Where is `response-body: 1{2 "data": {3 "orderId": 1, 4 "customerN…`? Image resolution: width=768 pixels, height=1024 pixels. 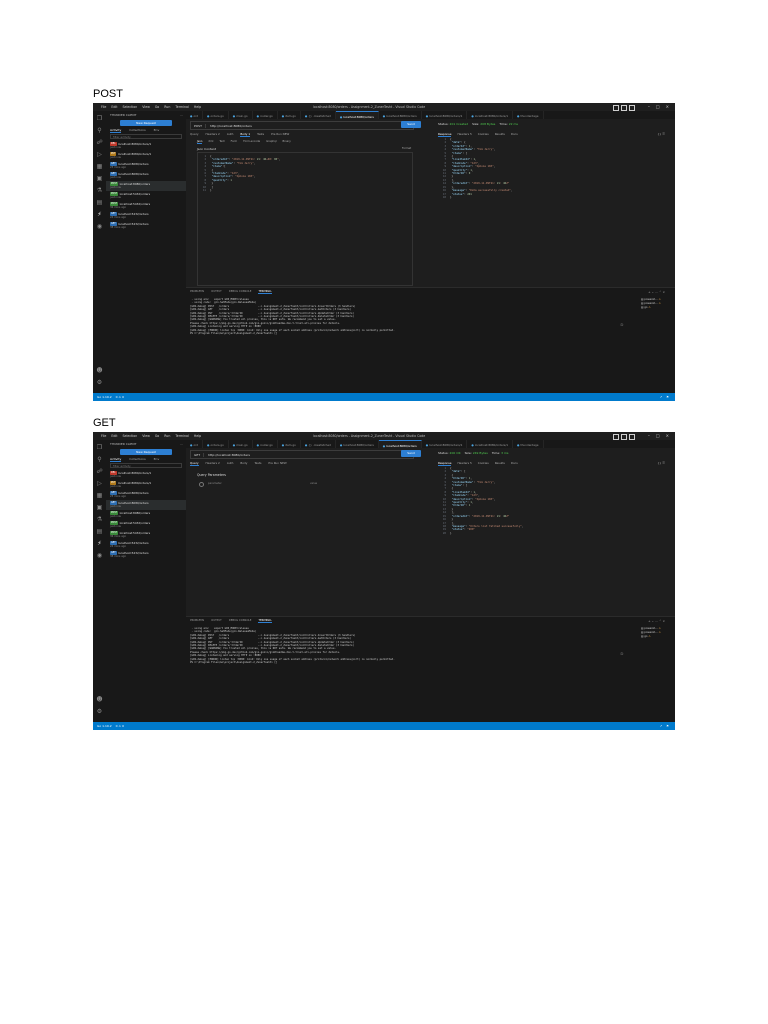 response-body: 1{2 "data": {3 "orderId": 1, 4 "customerN… is located at coordinates (475, 168).